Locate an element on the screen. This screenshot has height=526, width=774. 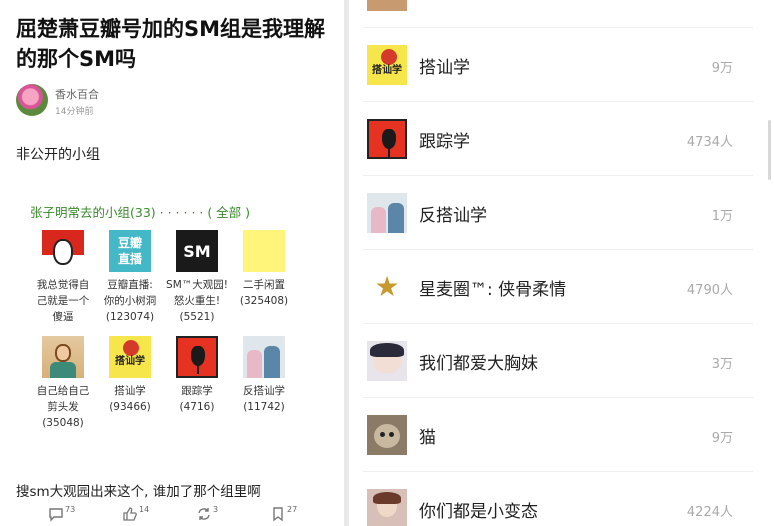
anime-char-icon is located at coordinates (387, 507).